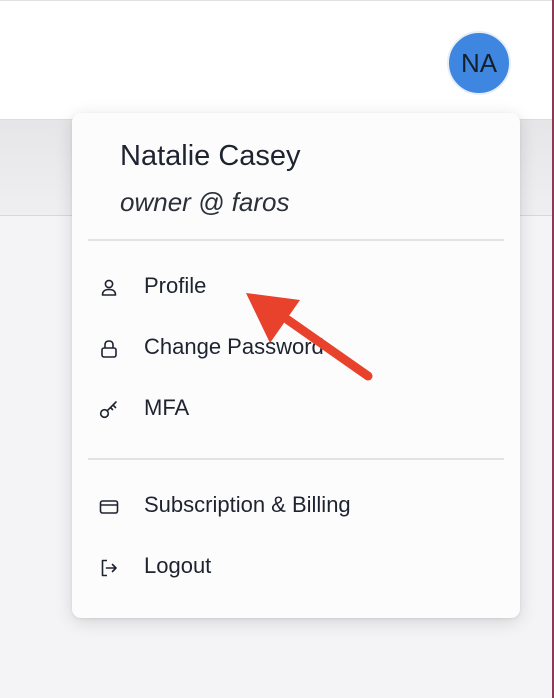 Image resolution: width=554 pixels, height=698 pixels. Describe the element at coordinates (109, 349) in the screenshot. I see `lock-icon` at that location.